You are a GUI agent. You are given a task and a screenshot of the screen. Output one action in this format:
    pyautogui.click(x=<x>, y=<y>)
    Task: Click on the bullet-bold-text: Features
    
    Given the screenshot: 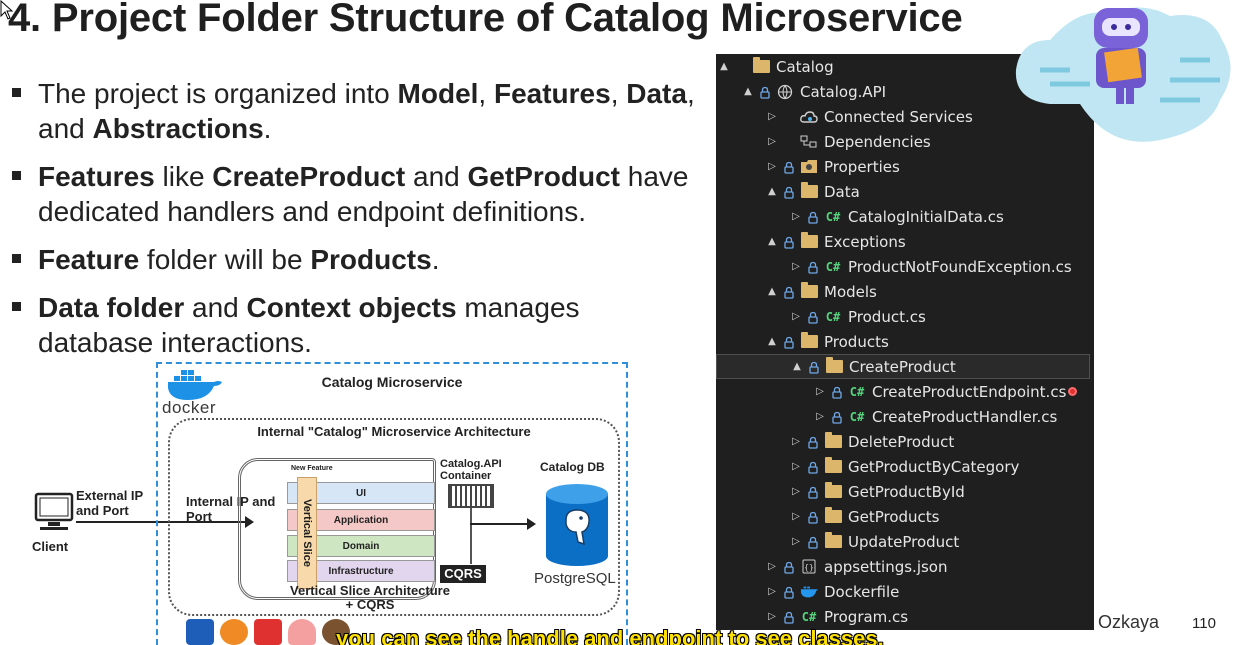 What is the action you would take?
    pyautogui.click(x=552, y=93)
    